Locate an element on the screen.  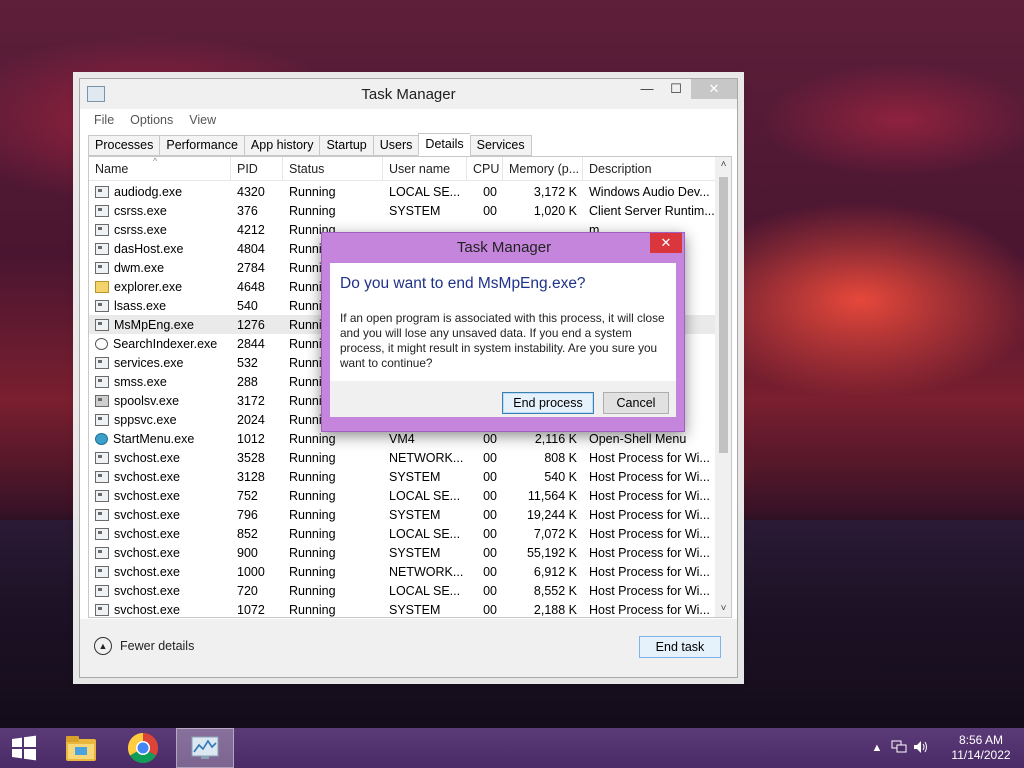
process-pid: 752 is located at coordinates (247, 495).